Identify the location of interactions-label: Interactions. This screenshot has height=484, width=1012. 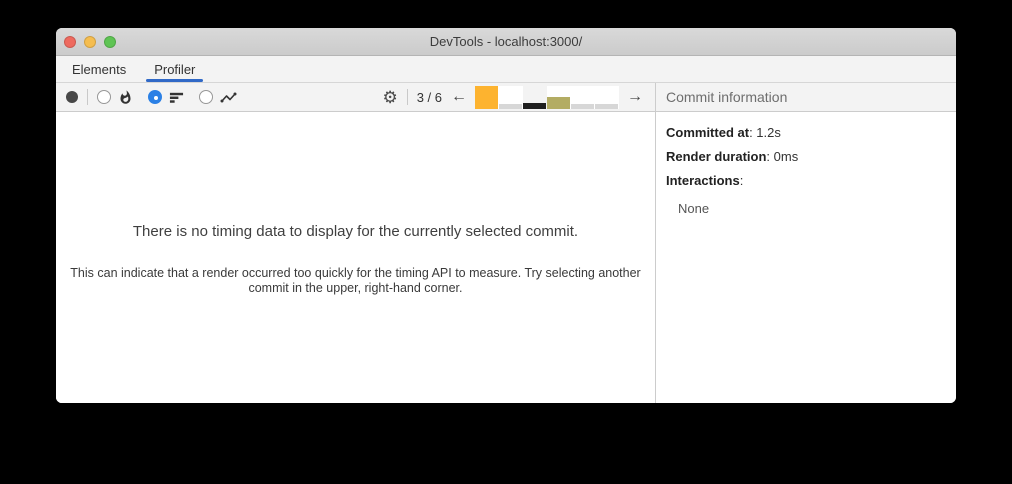
(703, 180).